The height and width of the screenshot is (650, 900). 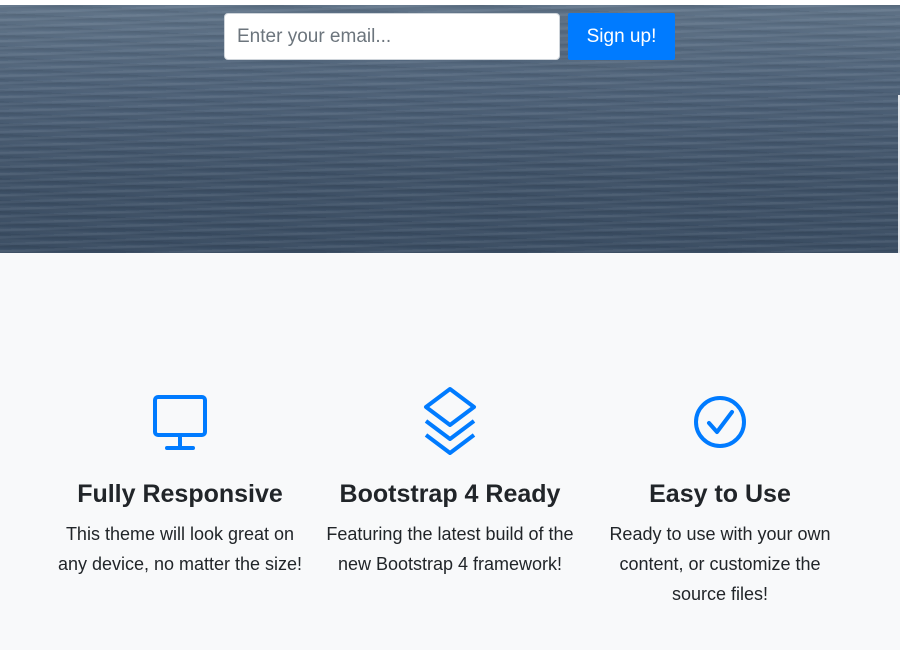 I want to click on signup-form: Sign up!, so click(x=449, y=36).